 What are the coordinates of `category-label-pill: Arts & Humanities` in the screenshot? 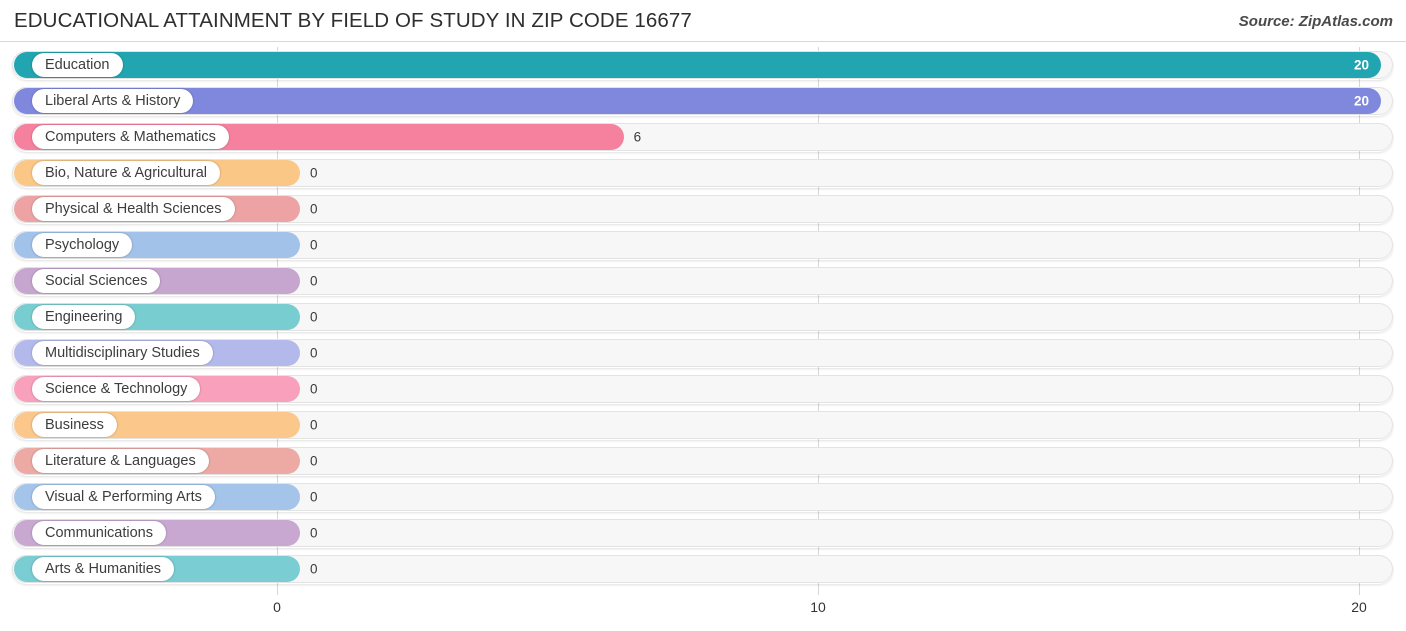 It's located at (103, 569).